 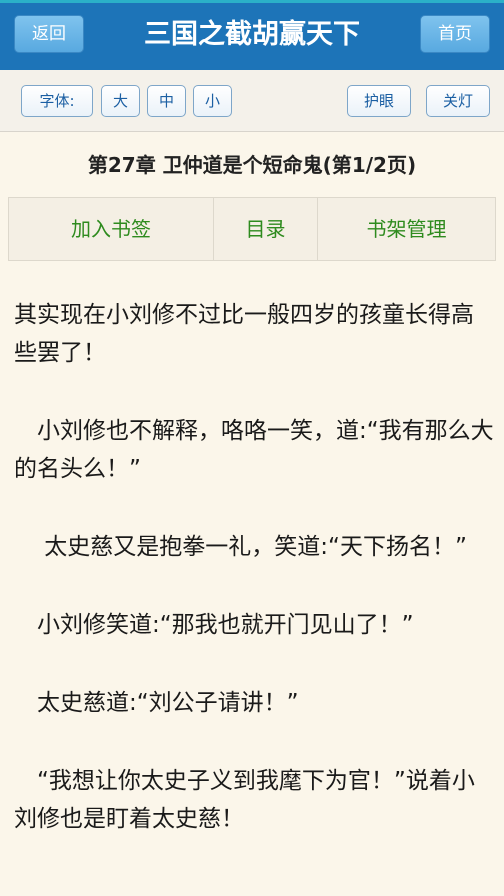 What do you see at coordinates (214, 625) in the screenshot?
I see `content-paragraph: 小刘修笑道:“那我也就开门见山了！”` at bounding box center [214, 625].